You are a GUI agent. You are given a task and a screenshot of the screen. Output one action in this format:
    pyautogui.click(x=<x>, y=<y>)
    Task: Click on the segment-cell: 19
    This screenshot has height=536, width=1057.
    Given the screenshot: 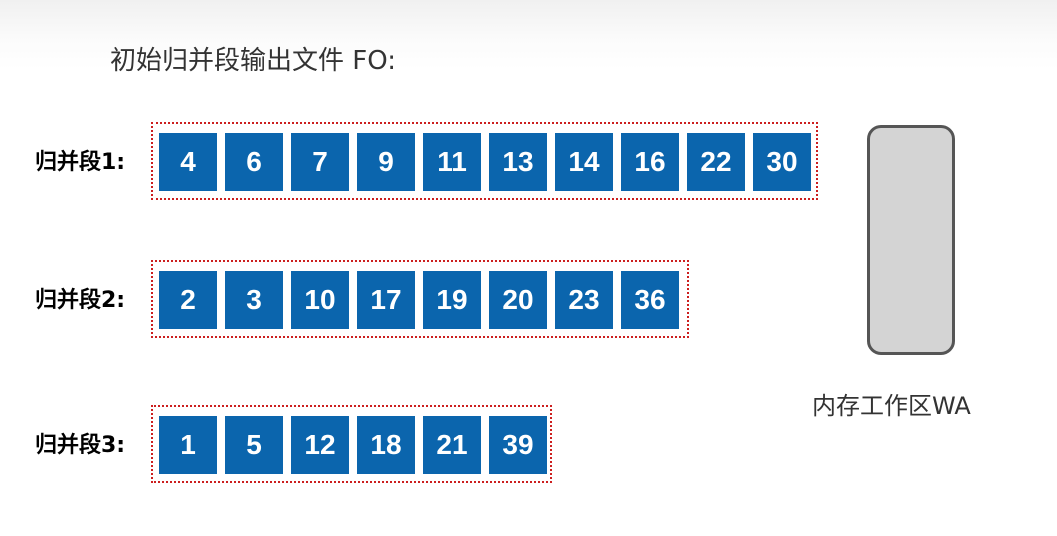 What is the action you would take?
    pyautogui.click(x=452, y=300)
    